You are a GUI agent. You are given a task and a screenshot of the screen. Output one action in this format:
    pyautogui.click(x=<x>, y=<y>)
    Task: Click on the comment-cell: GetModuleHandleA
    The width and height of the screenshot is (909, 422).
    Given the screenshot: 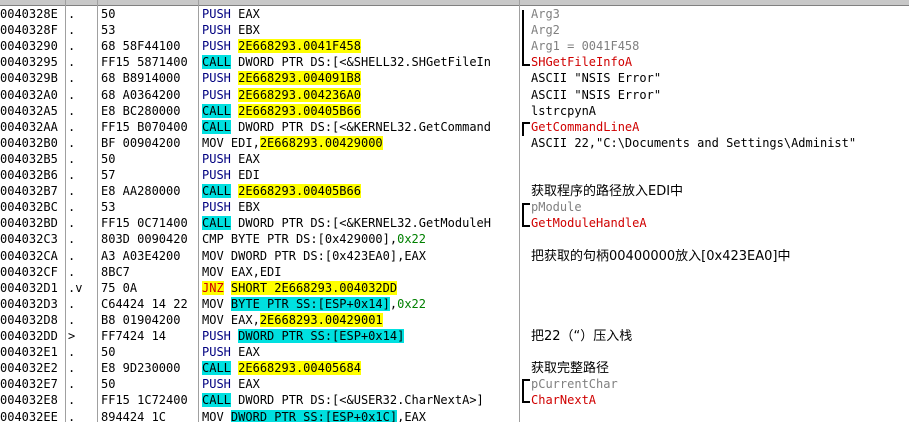 What is the action you would take?
    pyautogui.click(x=589, y=223)
    